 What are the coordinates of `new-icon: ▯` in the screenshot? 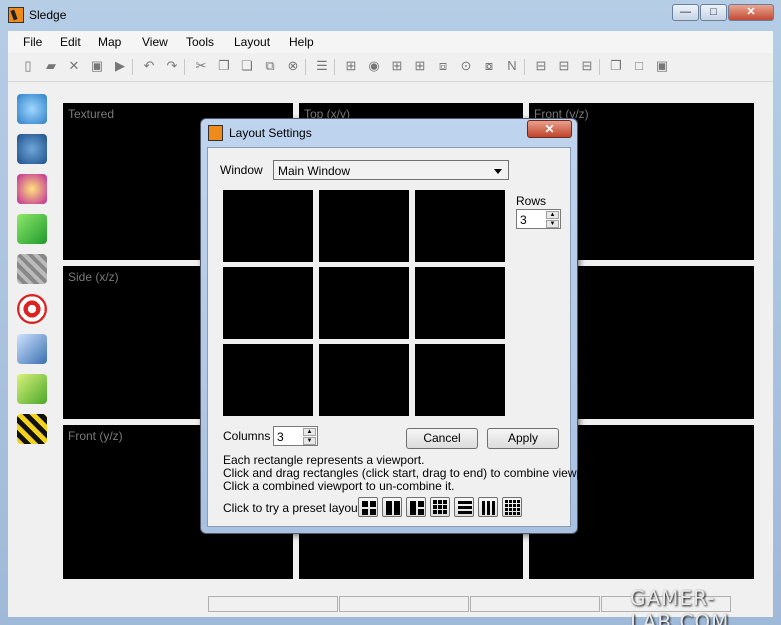 It's located at (28, 66).